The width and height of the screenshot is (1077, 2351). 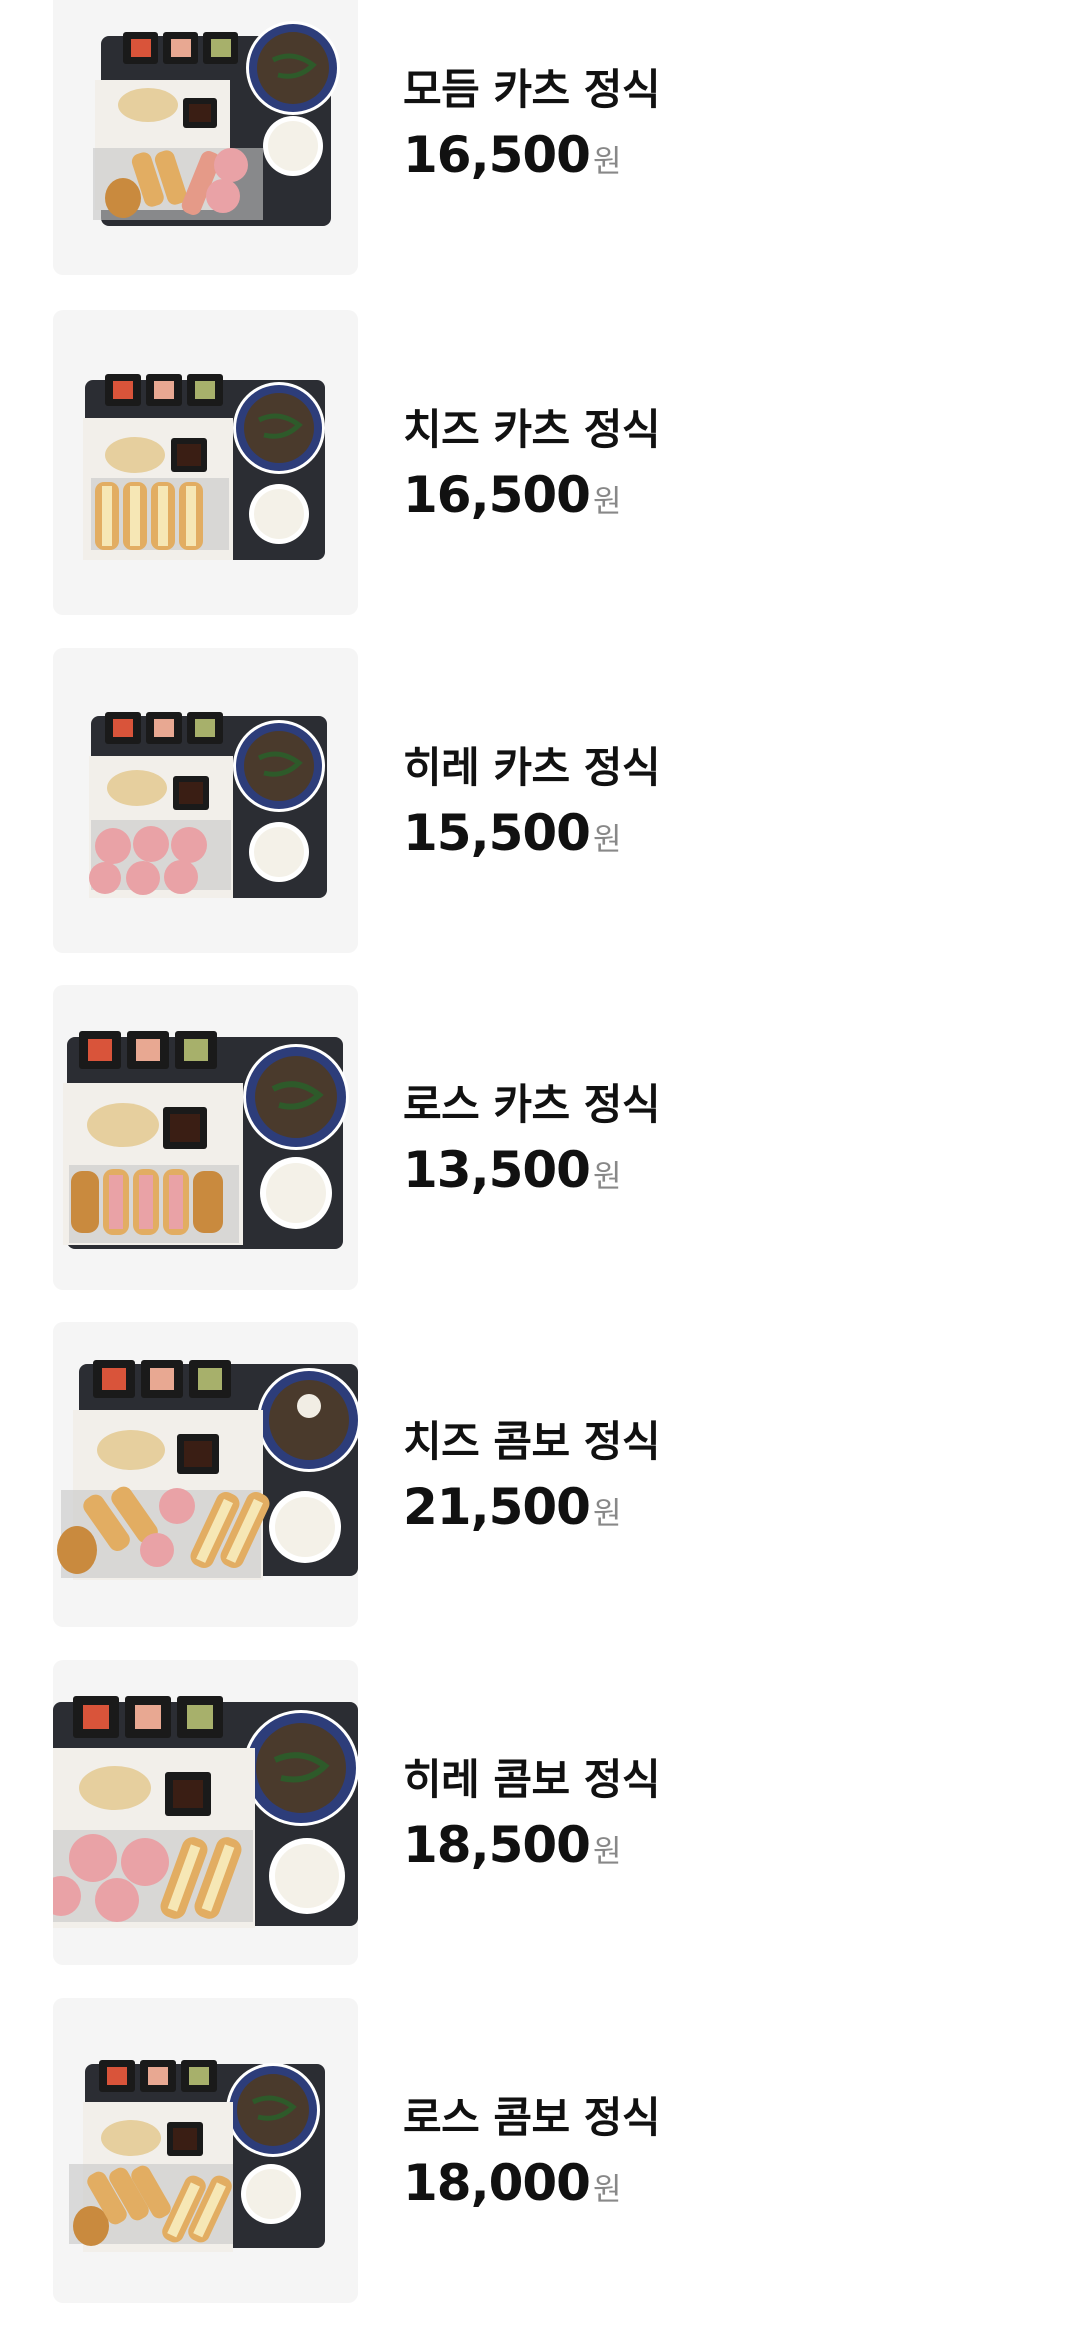 I want to click on hire-katsu-set-photo-icon, so click(x=208, y=805).